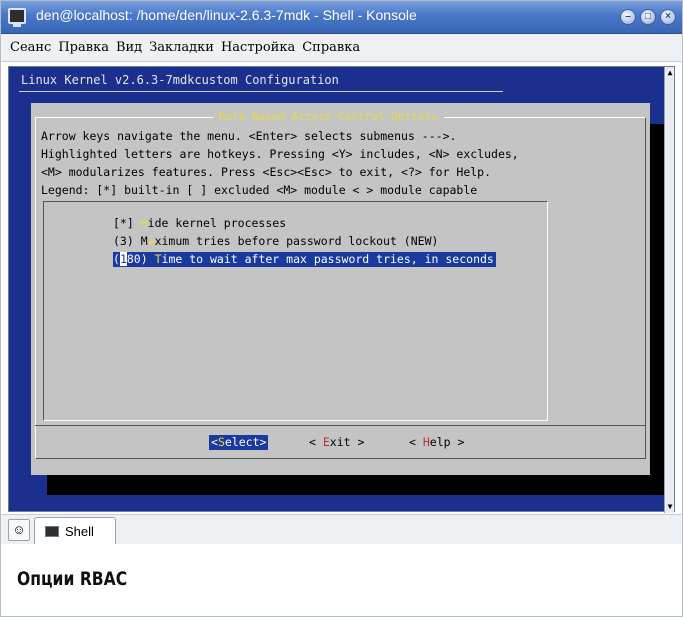 The width and height of the screenshot is (683, 617). Describe the element at coordinates (52, 531) in the screenshot. I see `terminal-icon` at that location.